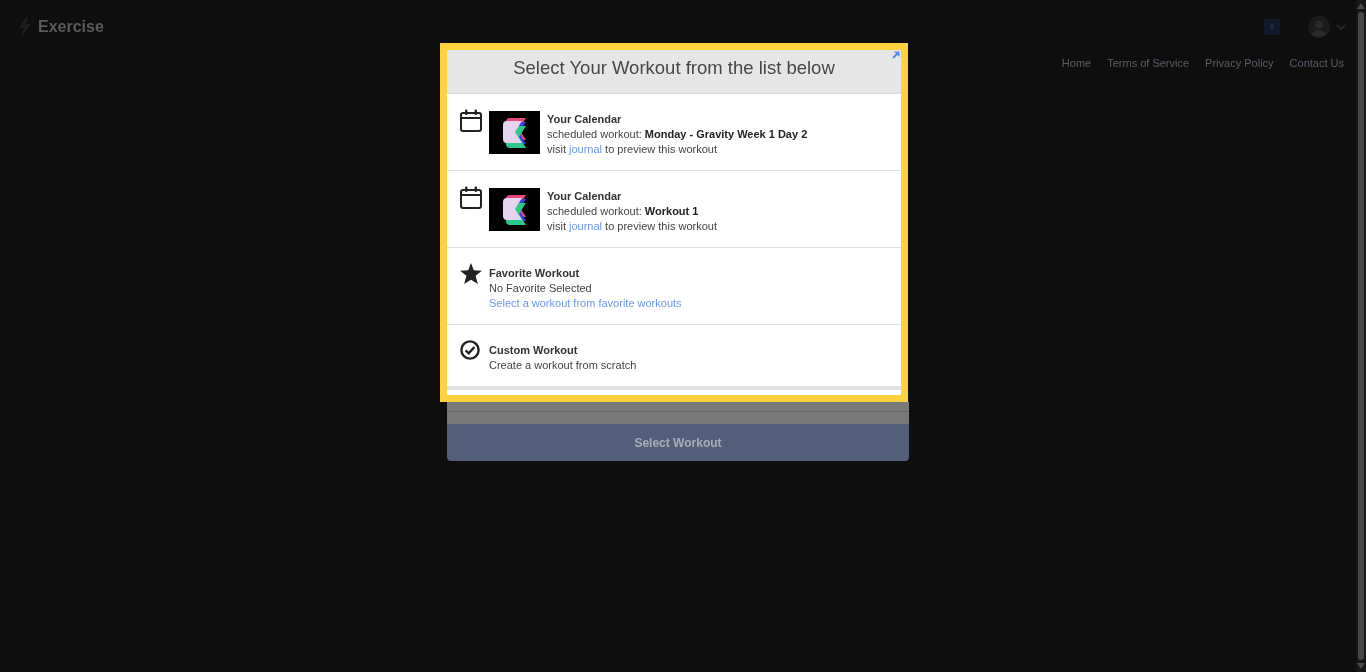  Describe the element at coordinates (563, 365) in the screenshot. I see `option-description: Create a workout from scratch` at that location.